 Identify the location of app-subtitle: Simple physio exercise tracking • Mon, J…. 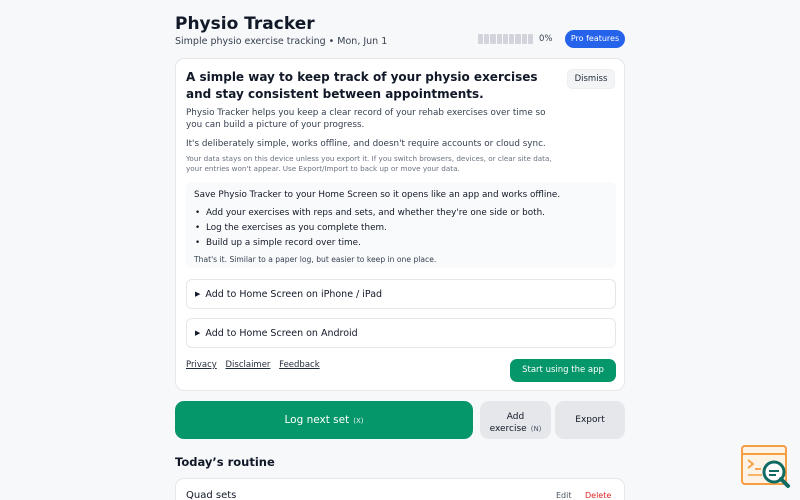
(281, 41).